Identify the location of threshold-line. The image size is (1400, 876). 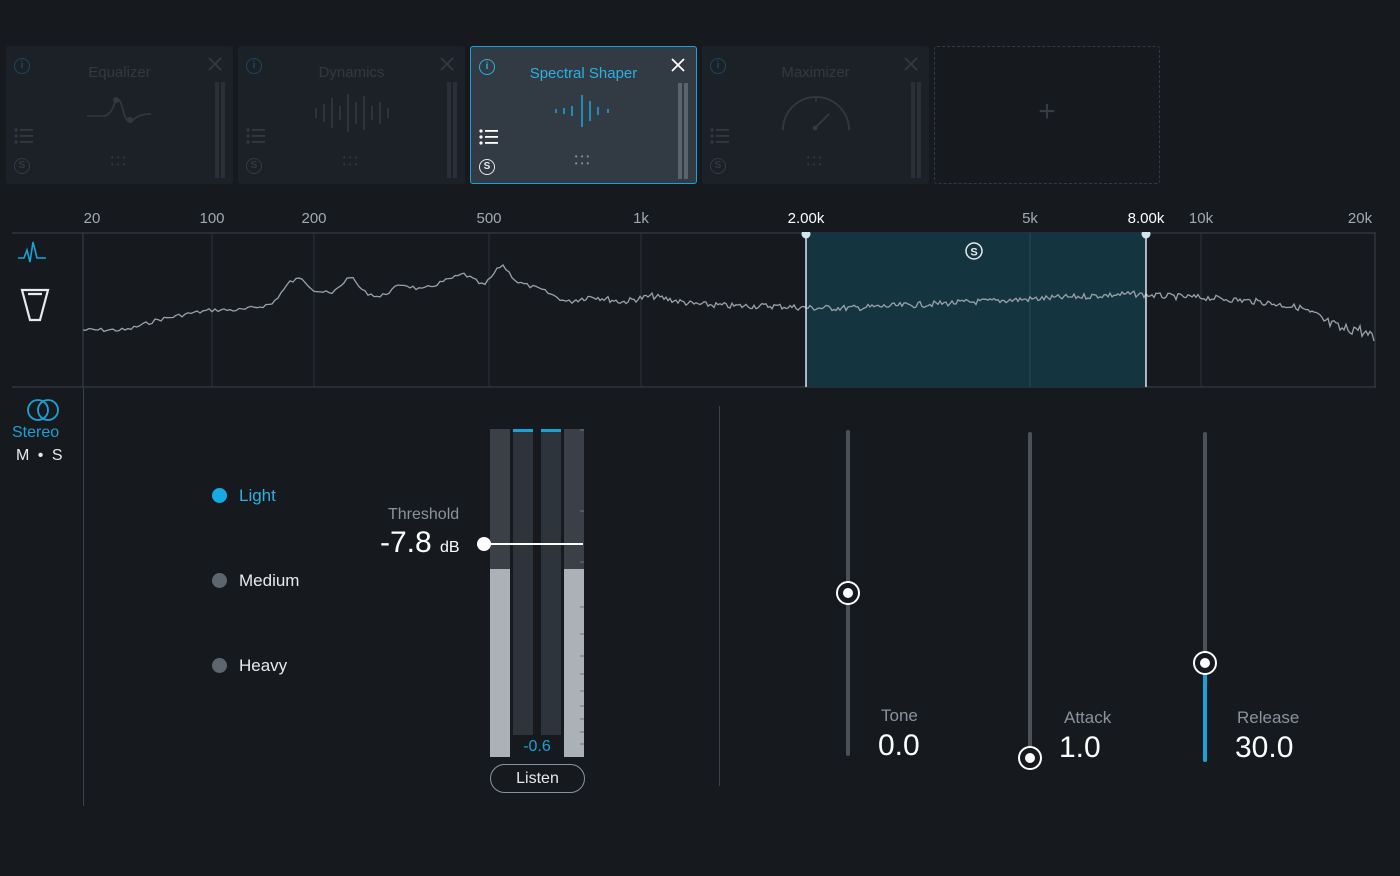
(533, 544).